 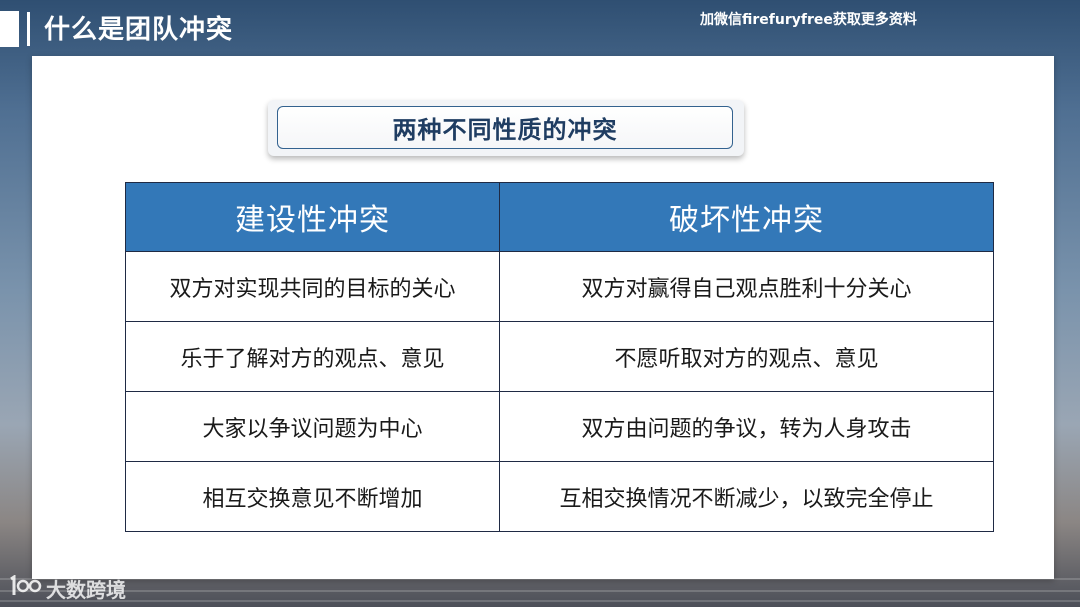 I want to click on table-cell: 不愿听取对方的观点、意见, so click(x=746, y=356).